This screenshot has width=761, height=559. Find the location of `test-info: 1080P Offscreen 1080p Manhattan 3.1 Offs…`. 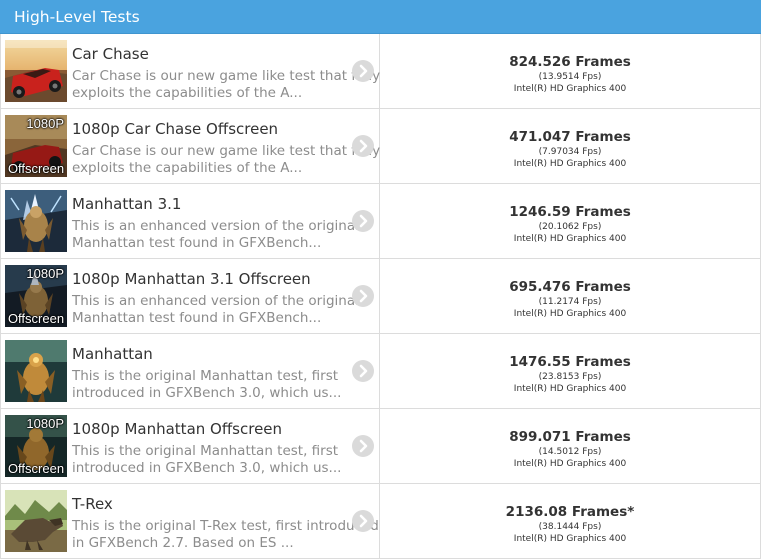

test-info: 1080P Offscreen 1080p Manhattan 3.1 Offs… is located at coordinates (190, 296).